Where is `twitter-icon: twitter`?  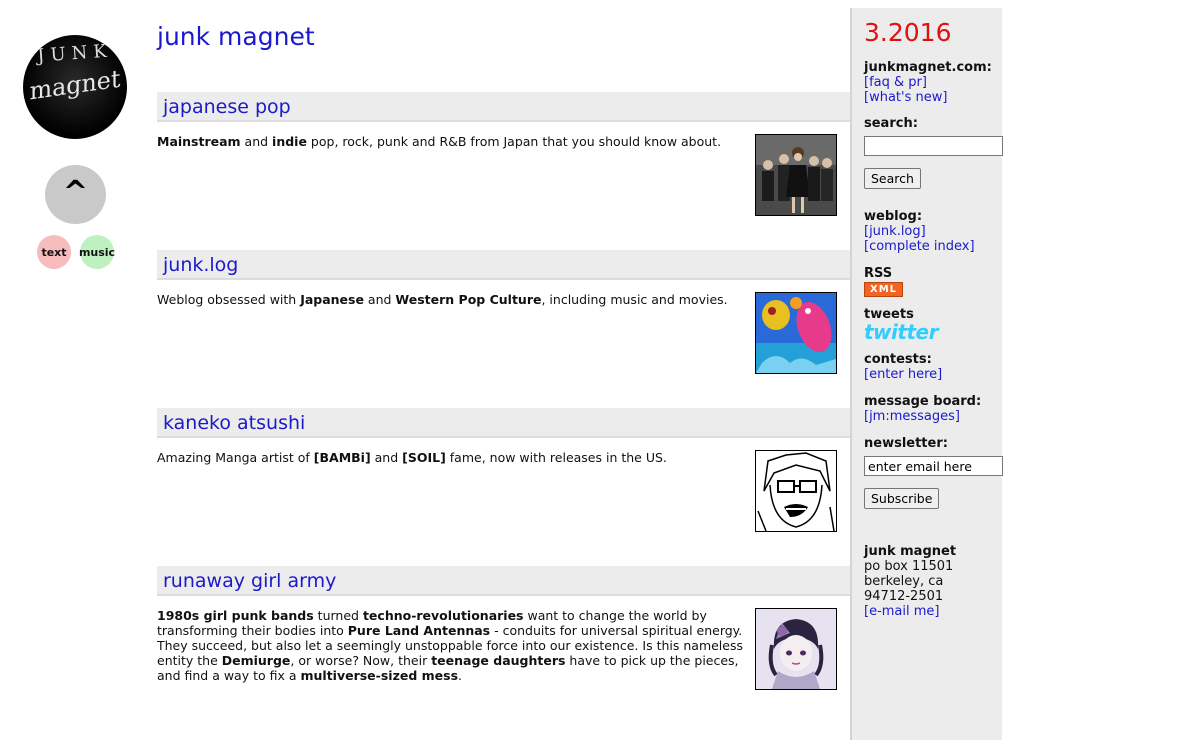 twitter-icon: twitter is located at coordinates (901, 332).